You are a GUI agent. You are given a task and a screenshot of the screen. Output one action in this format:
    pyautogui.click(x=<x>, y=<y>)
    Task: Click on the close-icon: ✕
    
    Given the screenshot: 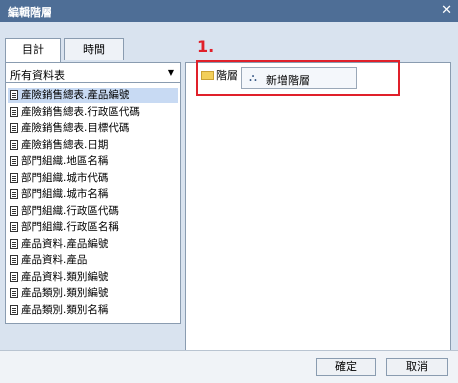 What is the action you would take?
    pyautogui.click(x=446, y=10)
    